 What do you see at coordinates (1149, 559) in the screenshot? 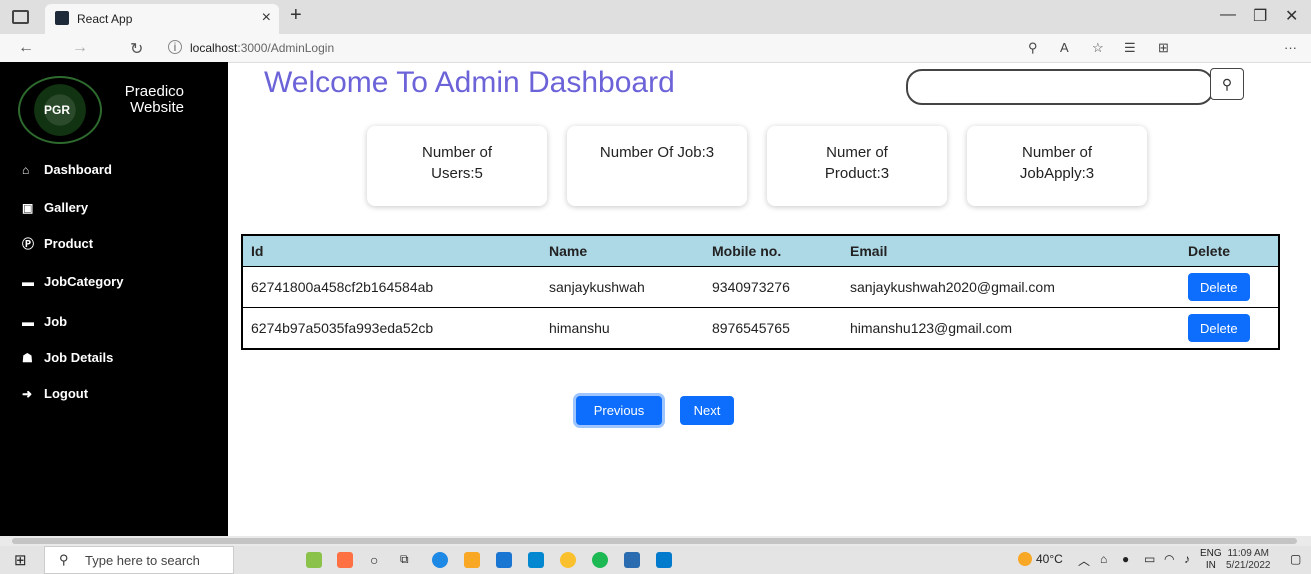
I see `battery-icon: ▭` at bounding box center [1149, 559].